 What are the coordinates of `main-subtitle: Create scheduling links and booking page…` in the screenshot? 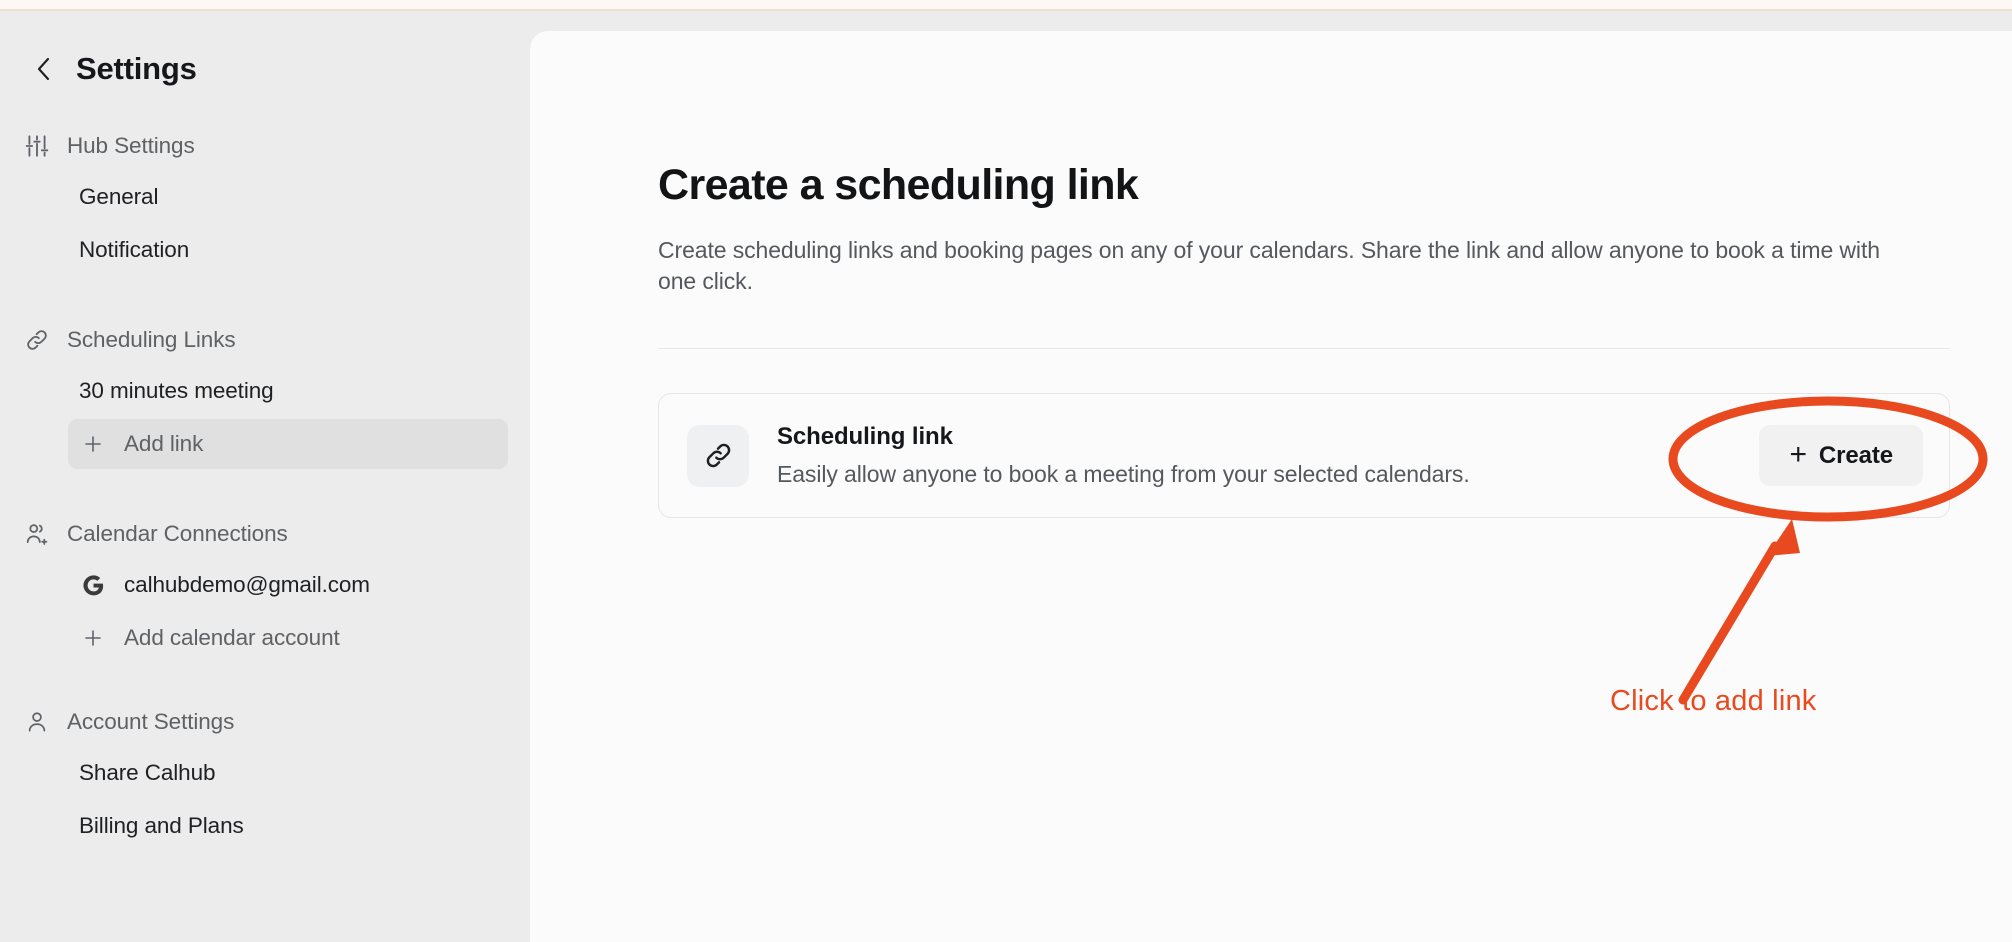 It's located at (1269, 265).